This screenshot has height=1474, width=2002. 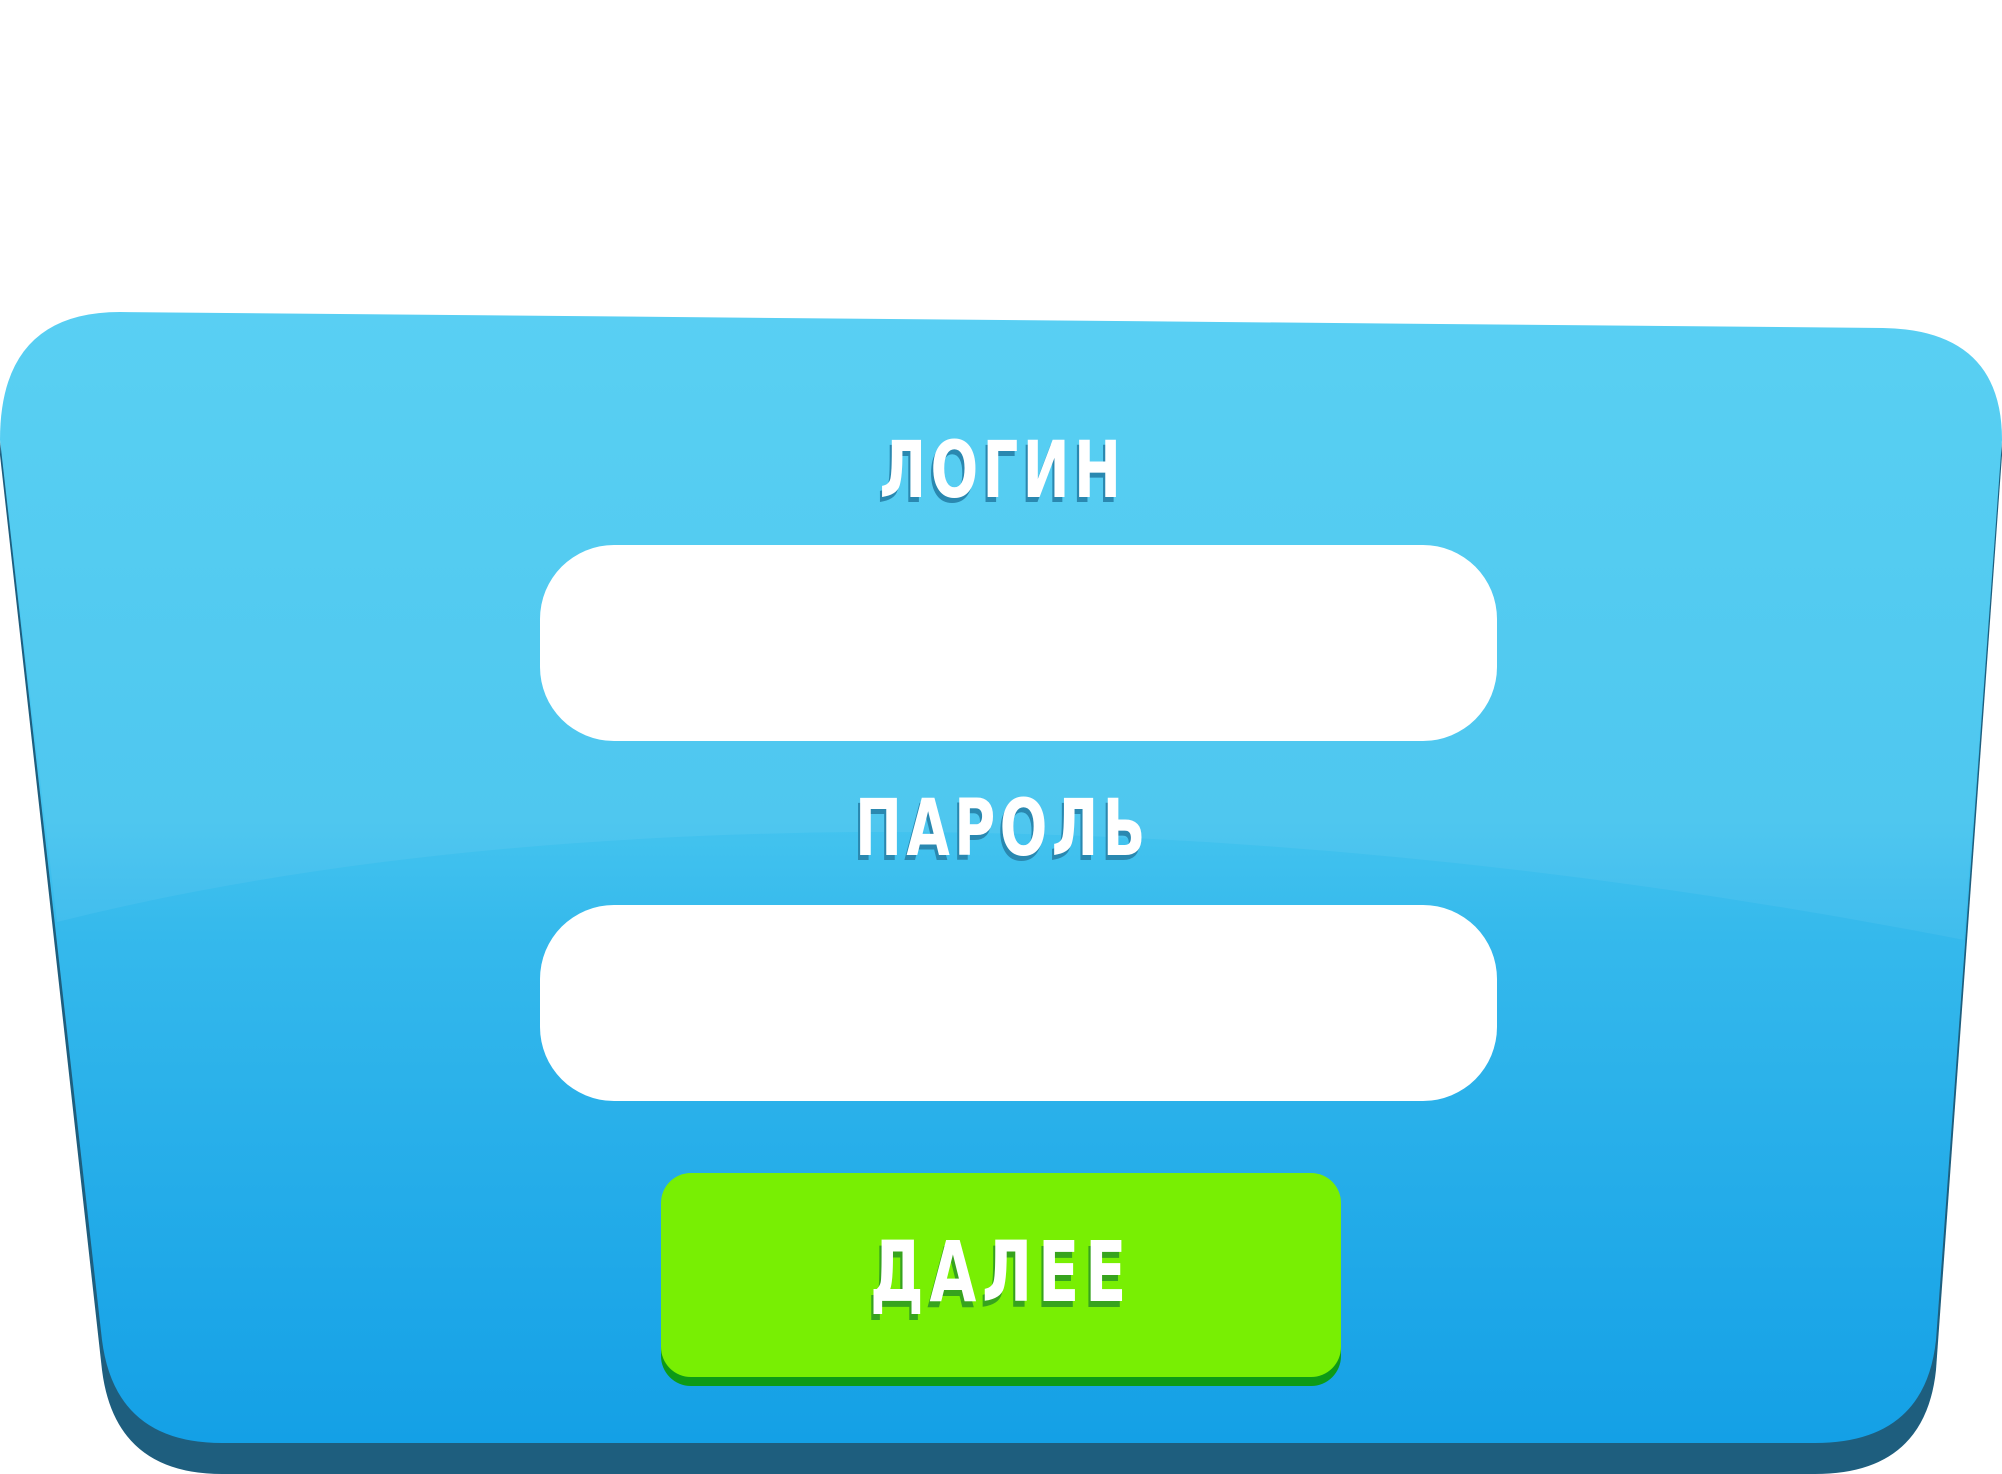 I want to click on login-label: ЛОГИН, so click(x=1002, y=471).